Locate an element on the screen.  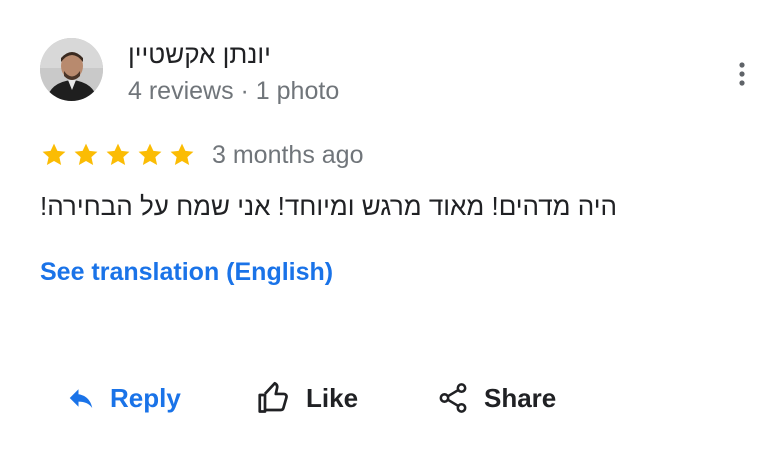
more-vert-icon is located at coordinates (742, 75).